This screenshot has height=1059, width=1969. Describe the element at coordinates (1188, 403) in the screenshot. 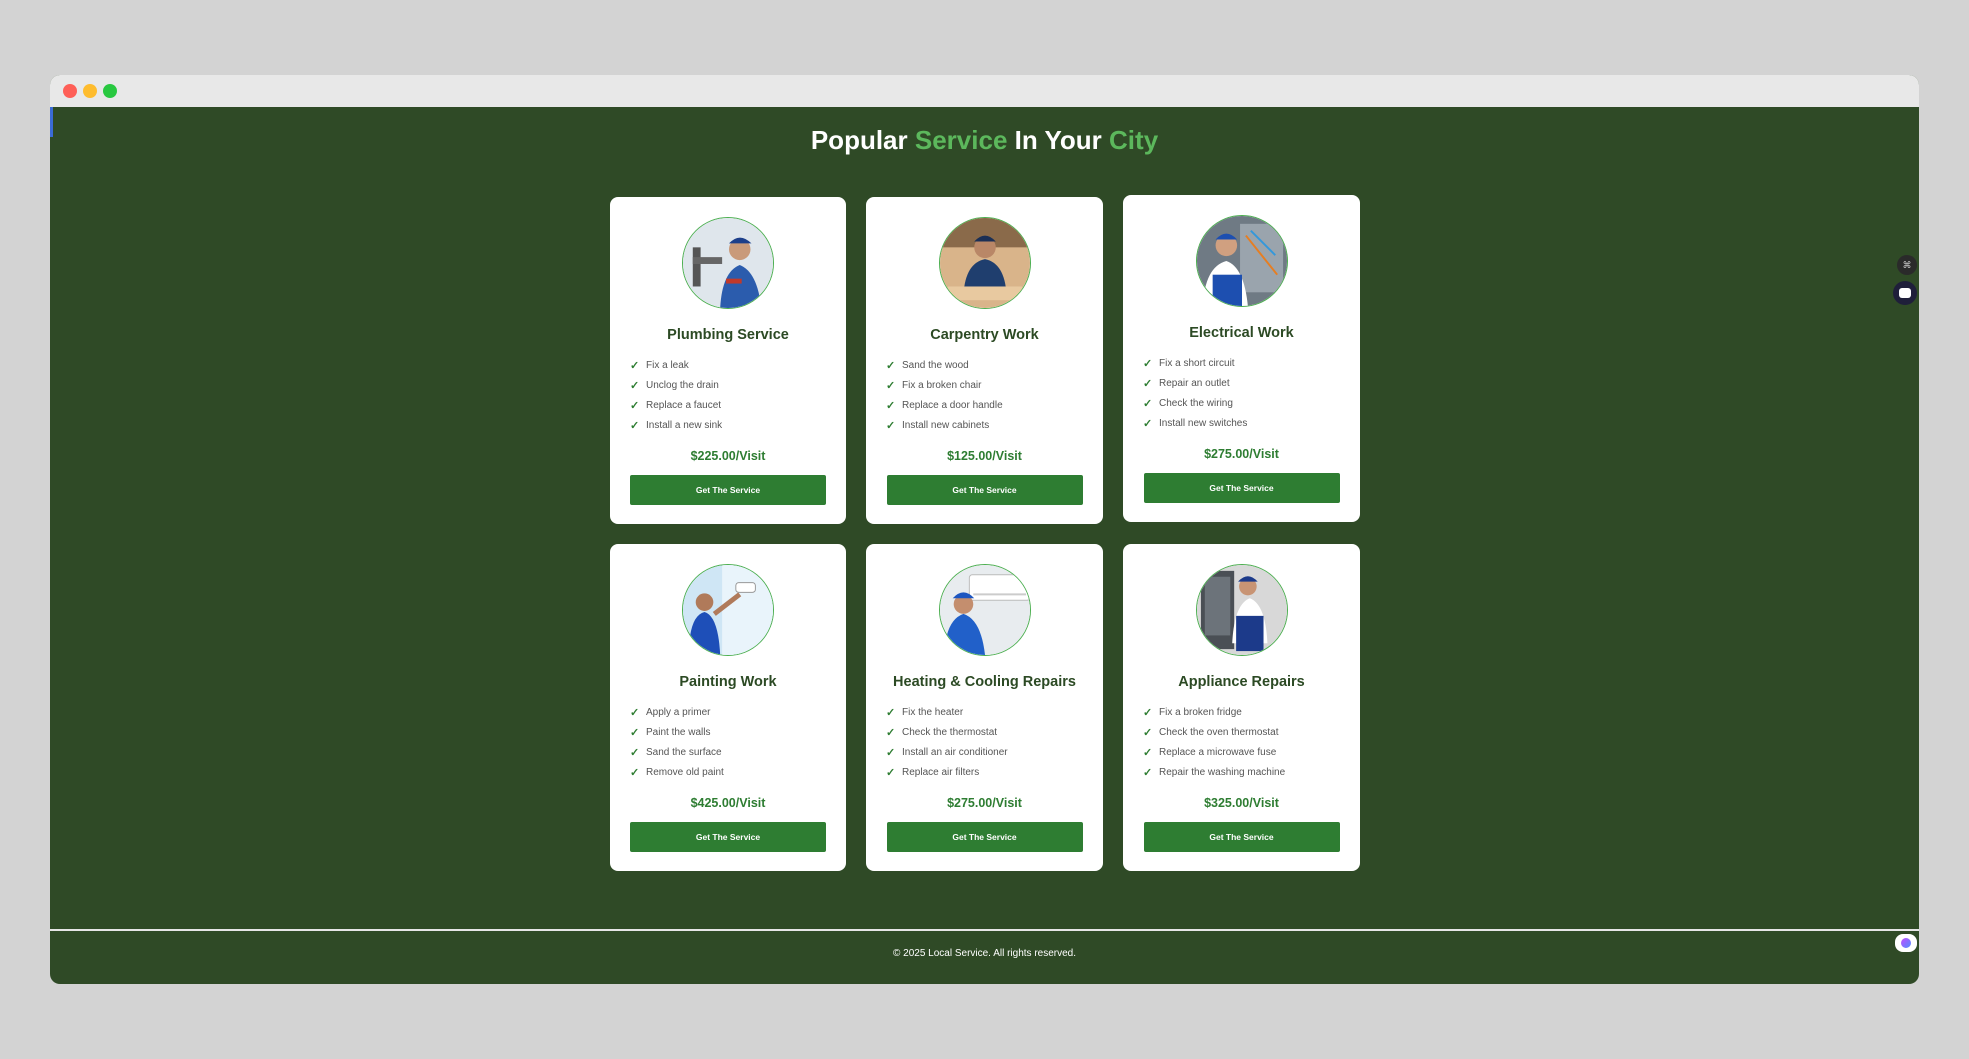

I see `feature-item: ✓ Check the wiring` at that location.